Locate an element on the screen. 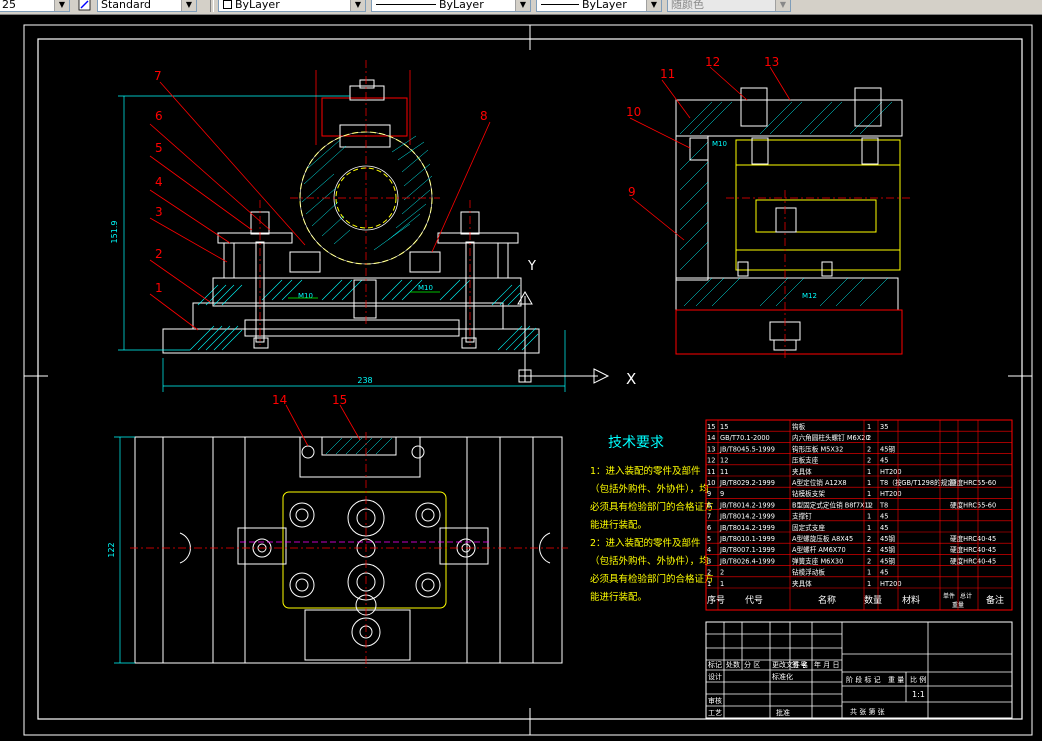 The image size is (1042, 741). bom-cell: 5 is located at coordinates (709, 539).